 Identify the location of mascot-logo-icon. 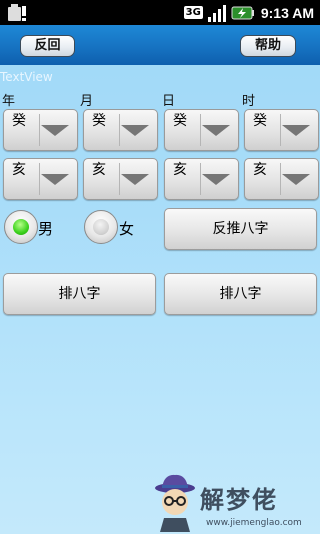
(175, 503).